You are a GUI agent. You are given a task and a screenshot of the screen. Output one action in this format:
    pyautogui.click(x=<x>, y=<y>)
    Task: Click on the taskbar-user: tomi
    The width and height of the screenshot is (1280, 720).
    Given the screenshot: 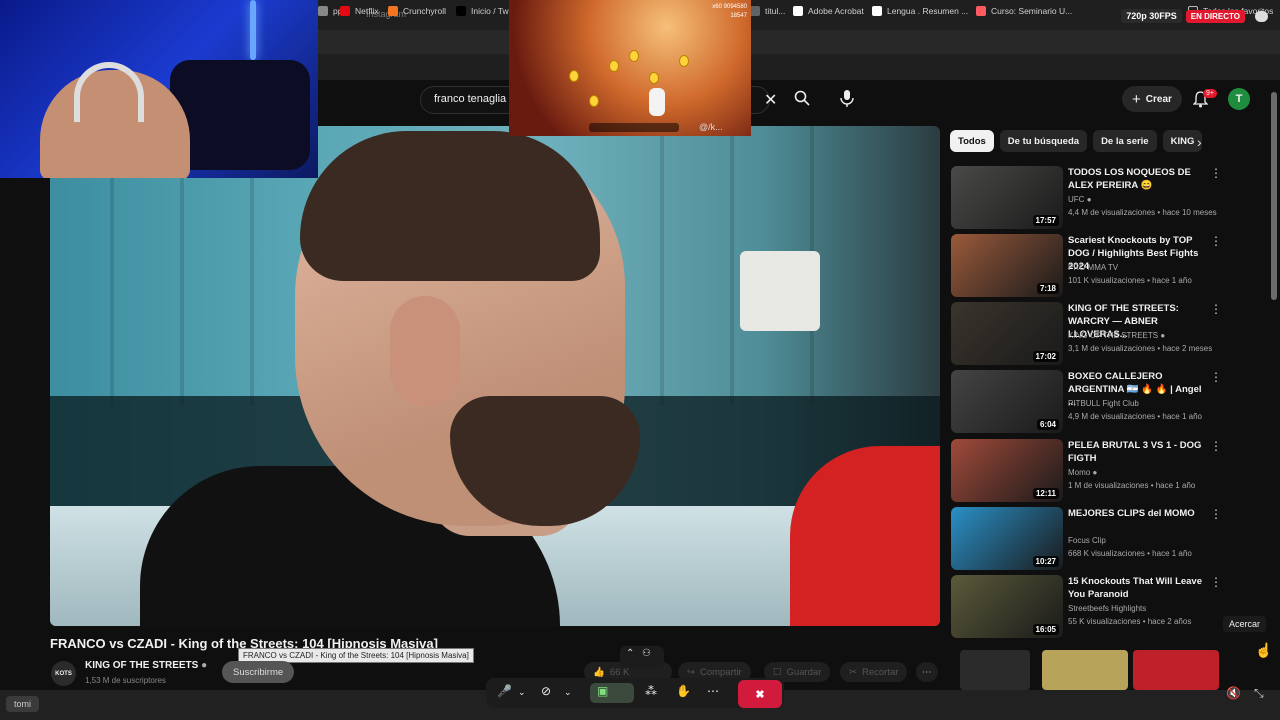 What is the action you would take?
    pyautogui.click(x=23, y=704)
    